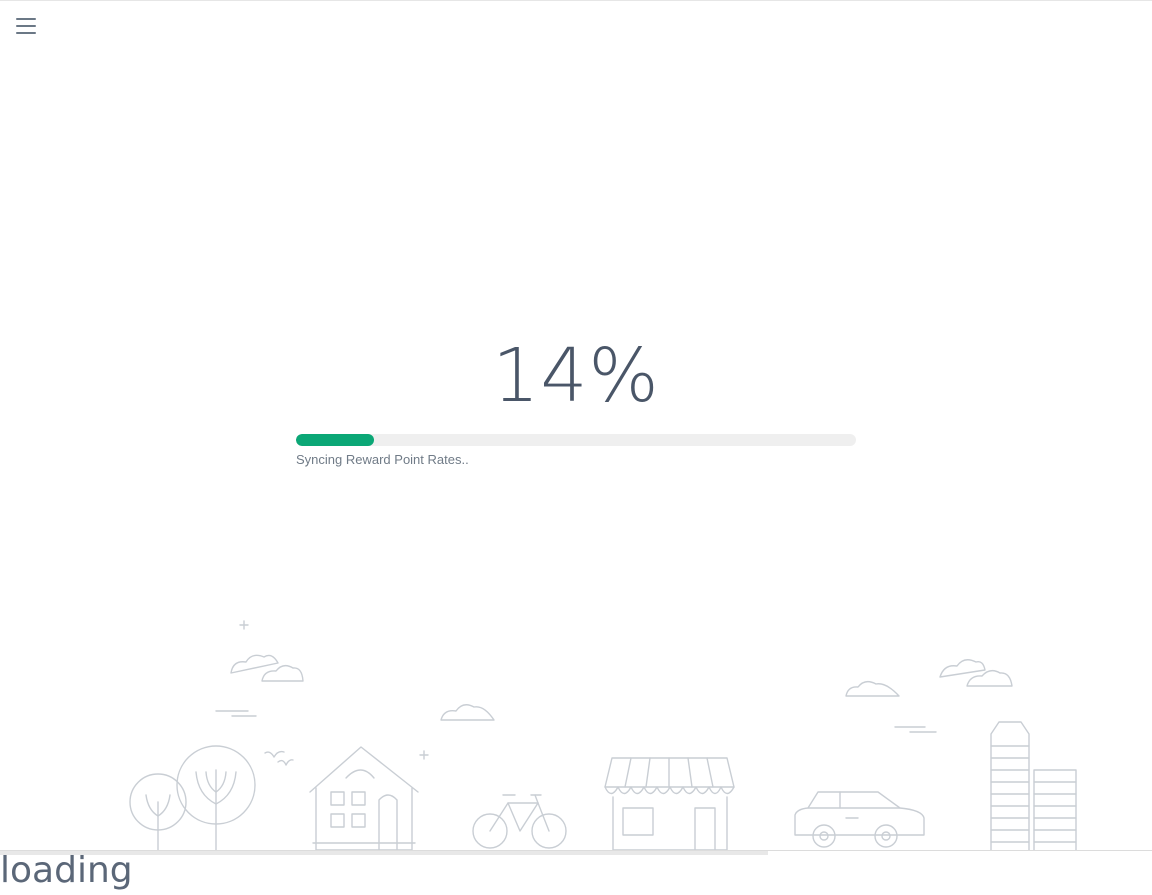 The image size is (1152, 895). I want to click on tree-icon, so click(216, 798).